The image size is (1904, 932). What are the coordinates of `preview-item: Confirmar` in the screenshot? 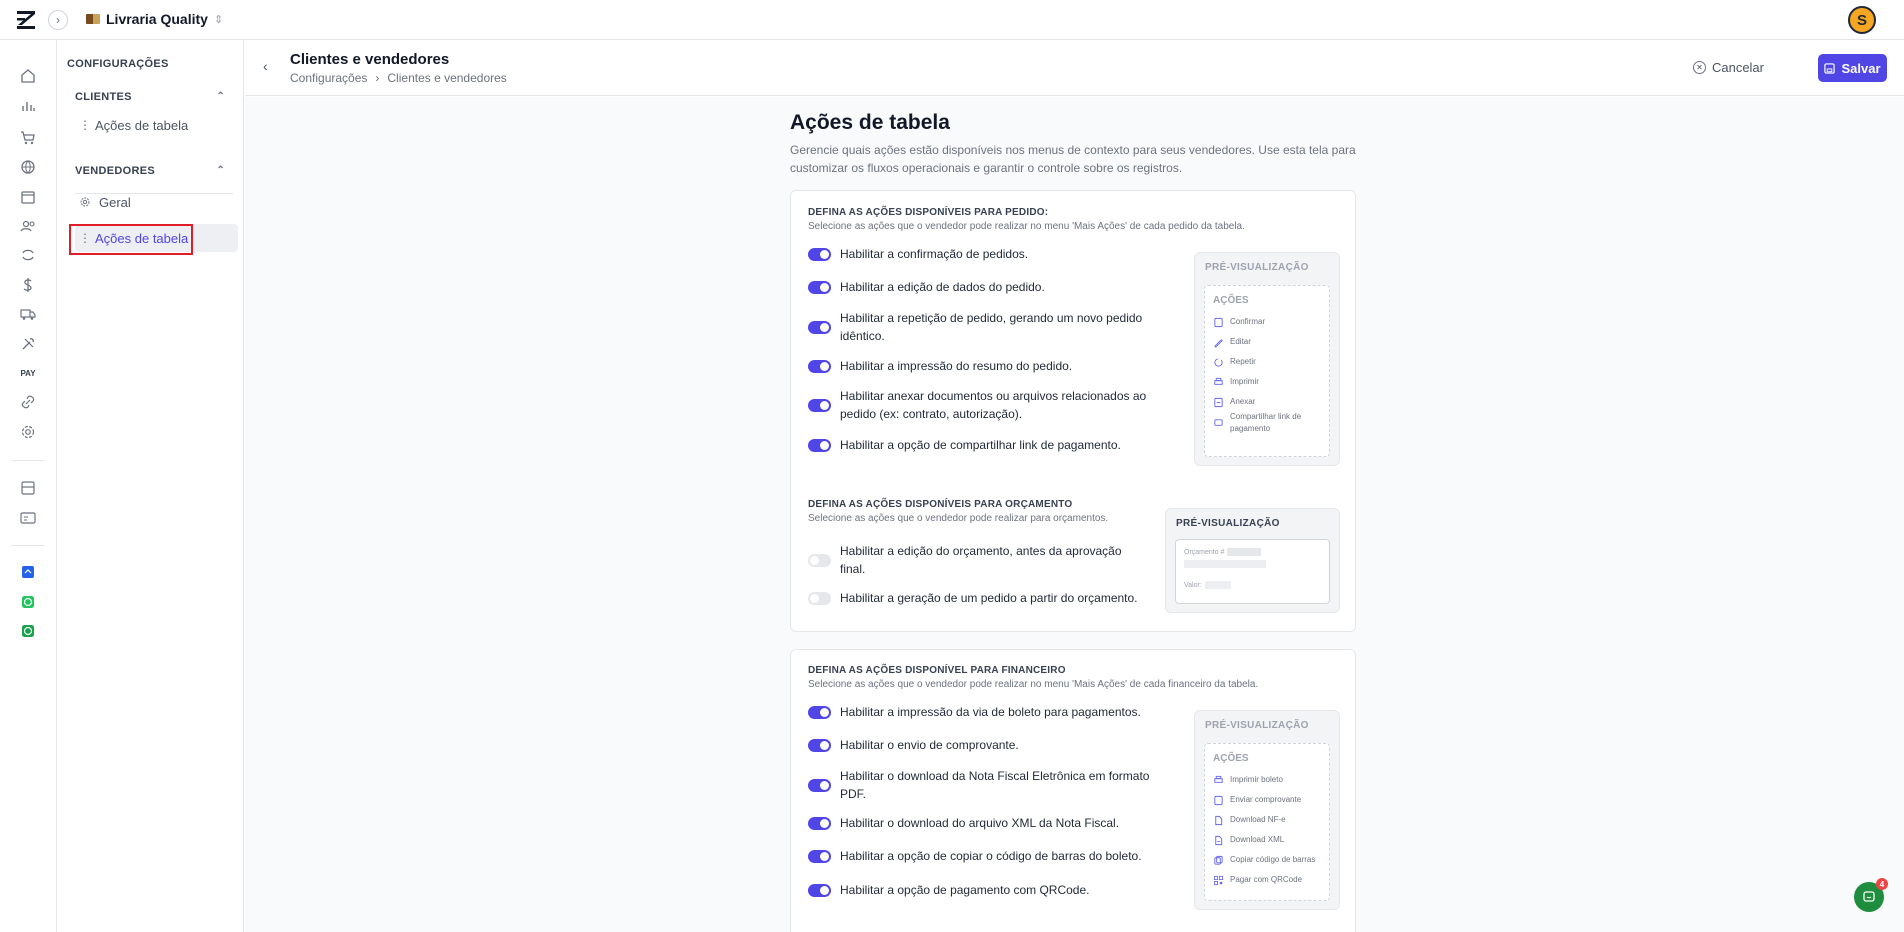 It's located at (1239, 322).